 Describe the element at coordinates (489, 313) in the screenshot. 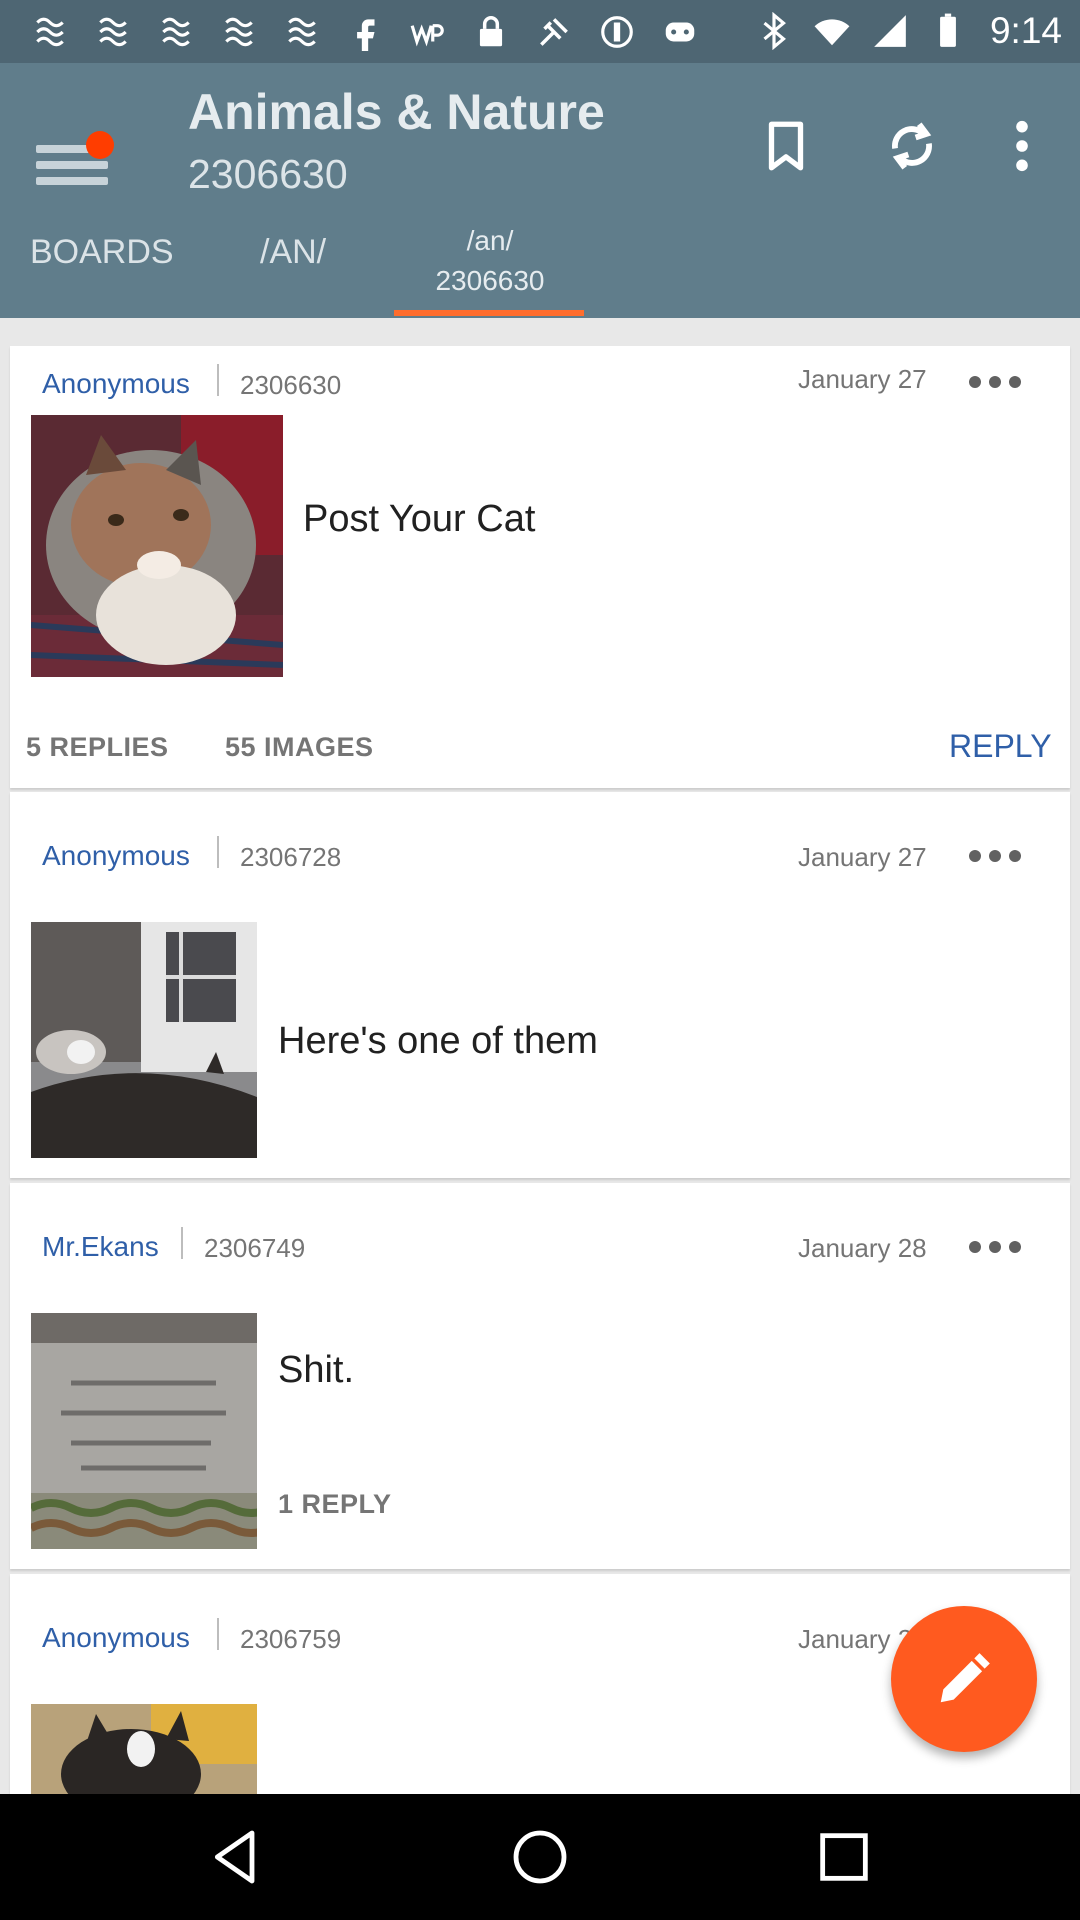

I see `tab-indicator` at that location.